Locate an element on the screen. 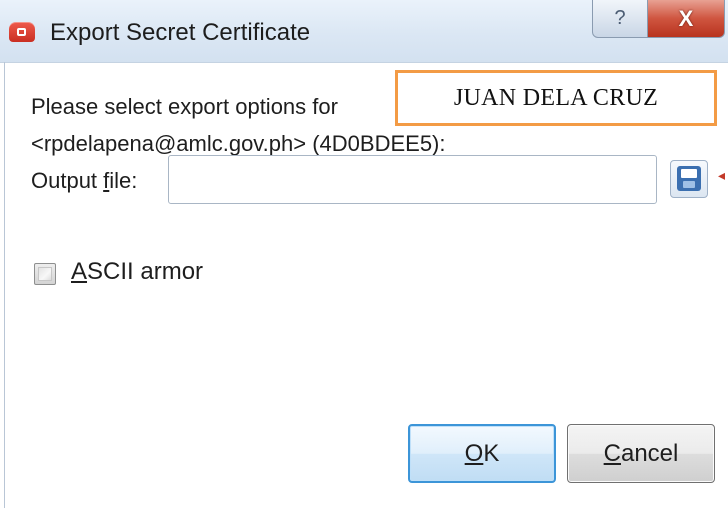  cancel-button: Cancel is located at coordinates (641, 453).